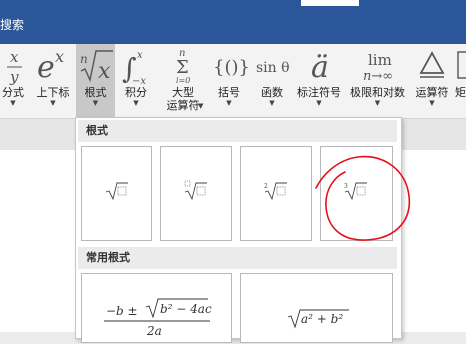  I want to click on pythagorean-root: a² + b², so click(318, 319).